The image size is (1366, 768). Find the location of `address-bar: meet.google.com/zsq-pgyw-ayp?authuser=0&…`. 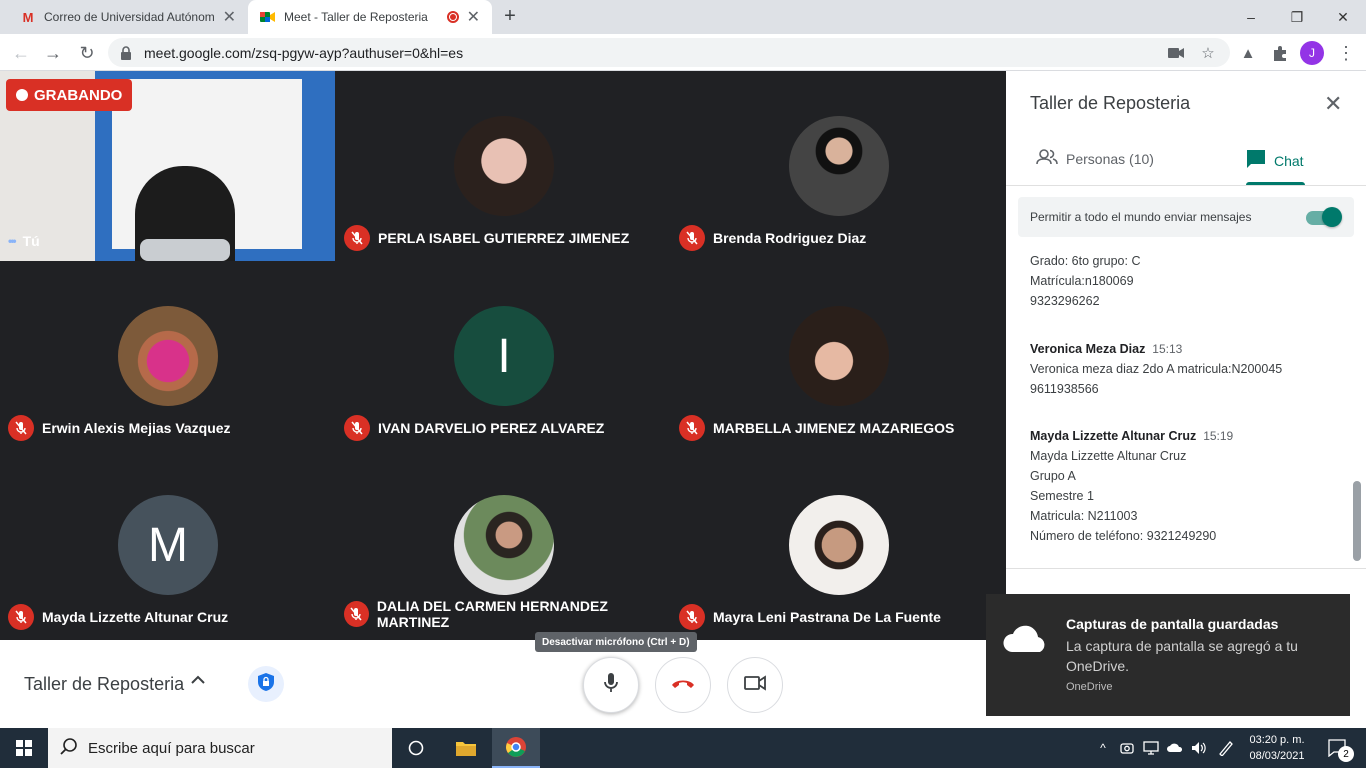

address-bar: meet.google.com/zsq-pgyw-ayp?authuser=0&… is located at coordinates (669, 52).